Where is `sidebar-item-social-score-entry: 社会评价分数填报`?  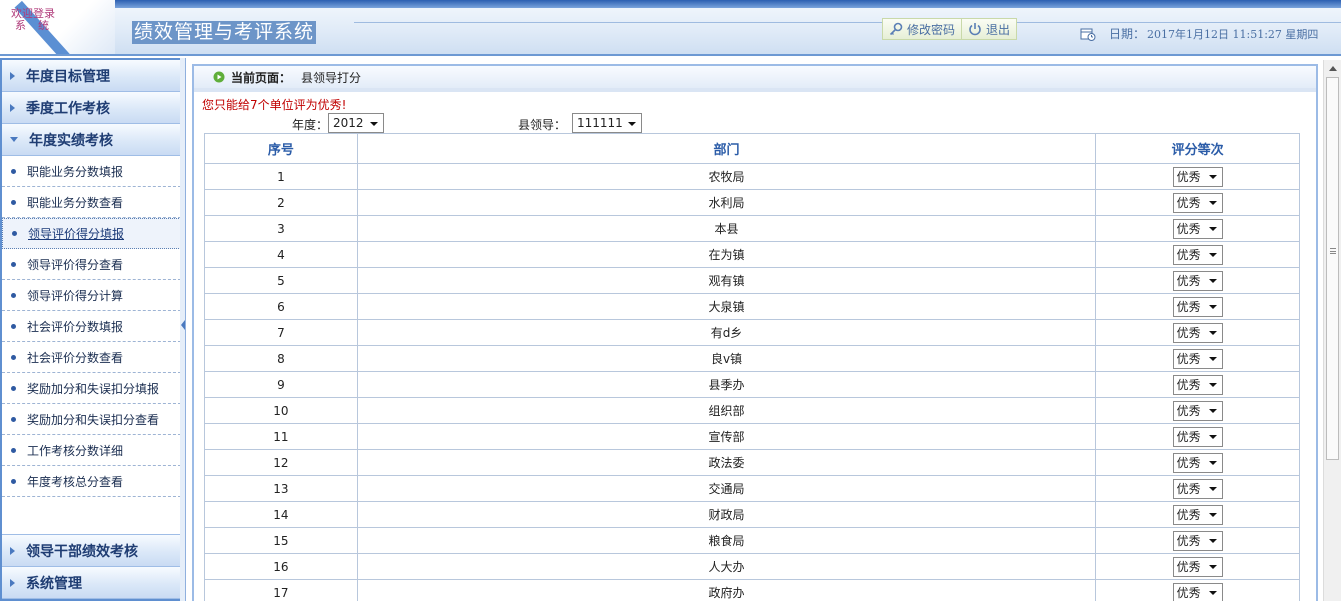 sidebar-item-social-score-entry: 社会评价分数填报 is located at coordinates (91, 326).